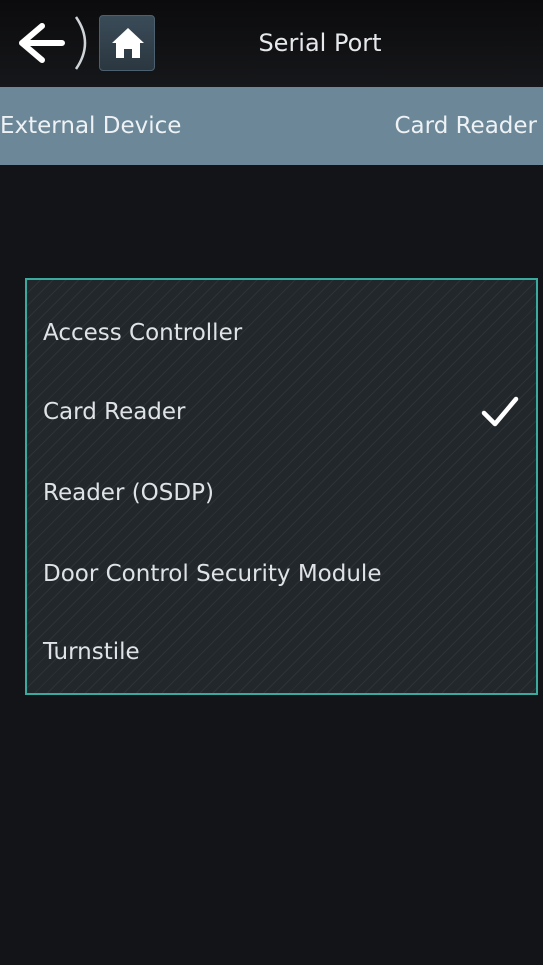 The width and height of the screenshot is (543, 965). I want to click on option-reader-osdp: Reader (OSDP), so click(281, 493).